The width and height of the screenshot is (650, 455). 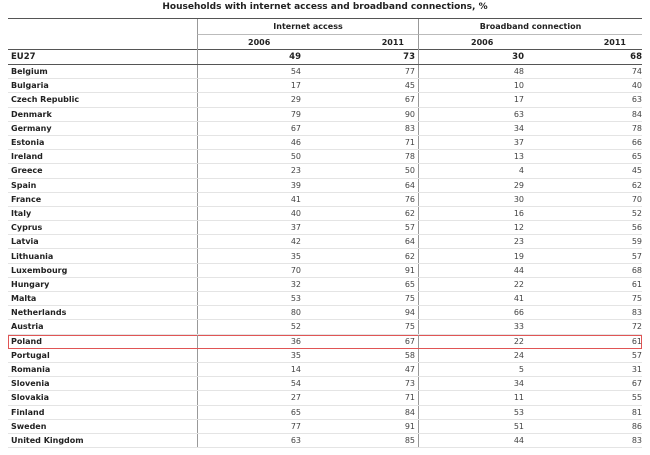 What do you see at coordinates (409, 412) in the screenshot?
I see `cell-internet-2011: 84` at bounding box center [409, 412].